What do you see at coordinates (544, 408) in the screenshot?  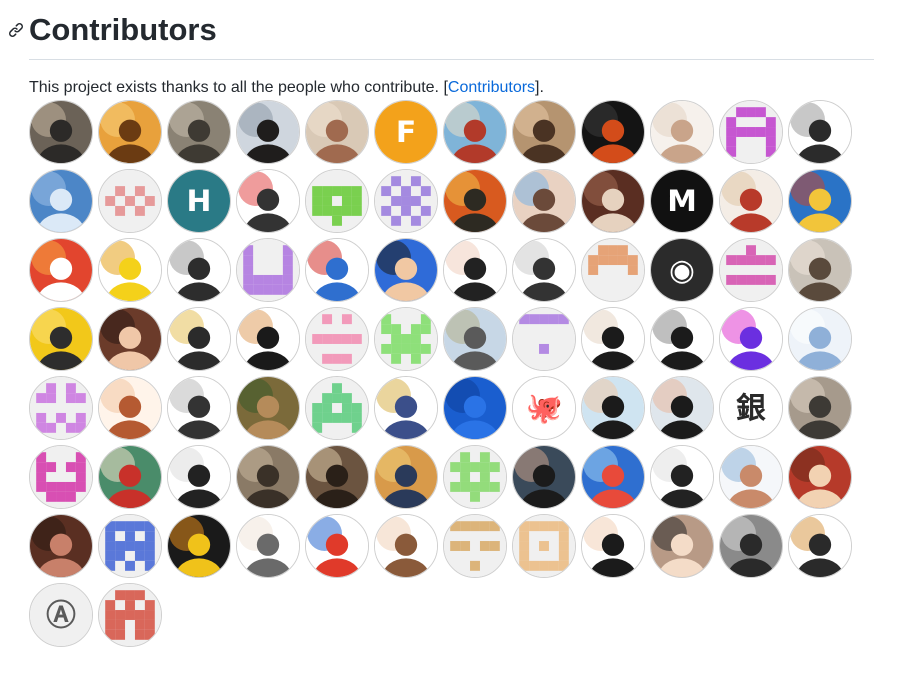 I see `contributor-avatar: 🐙` at bounding box center [544, 408].